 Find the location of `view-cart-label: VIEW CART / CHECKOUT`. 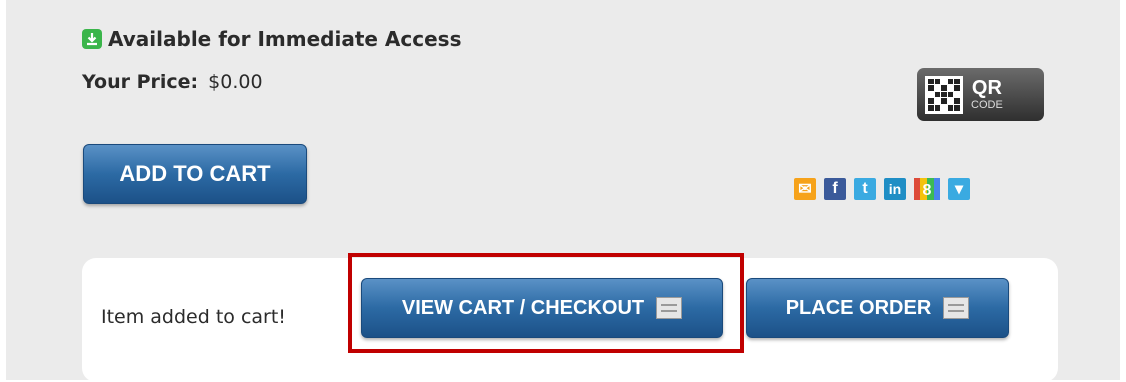

view-cart-label: VIEW CART / CHECKOUT is located at coordinates (523, 307).